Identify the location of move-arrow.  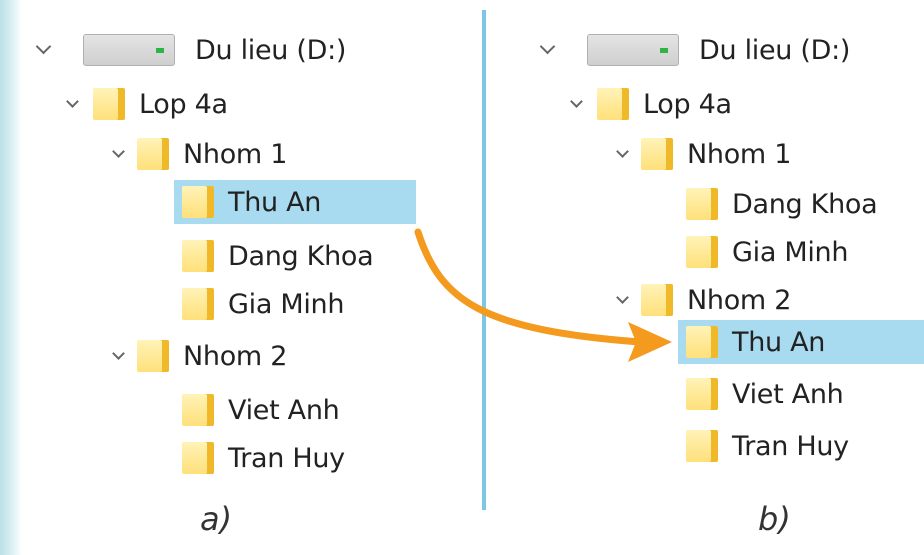
(543, 295).